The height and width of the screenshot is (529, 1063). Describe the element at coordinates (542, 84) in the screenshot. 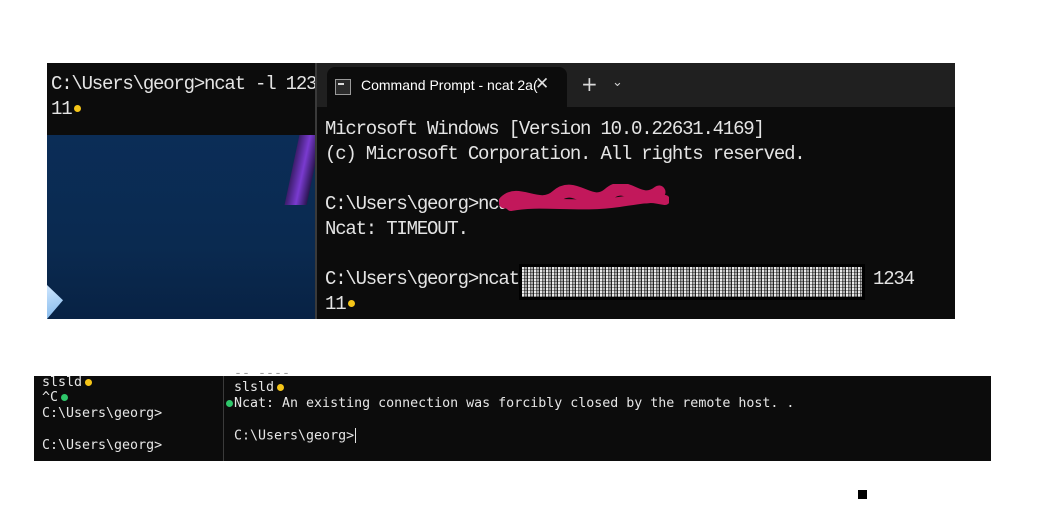

I see `close-tab-icon: ✕` at that location.